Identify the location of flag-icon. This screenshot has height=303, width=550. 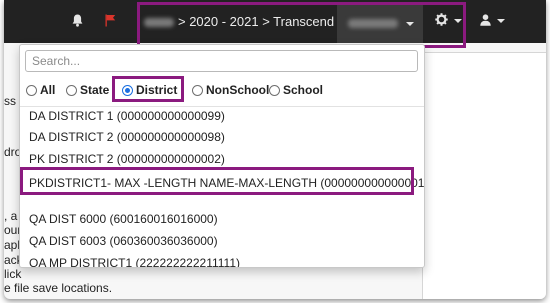
(110, 21).